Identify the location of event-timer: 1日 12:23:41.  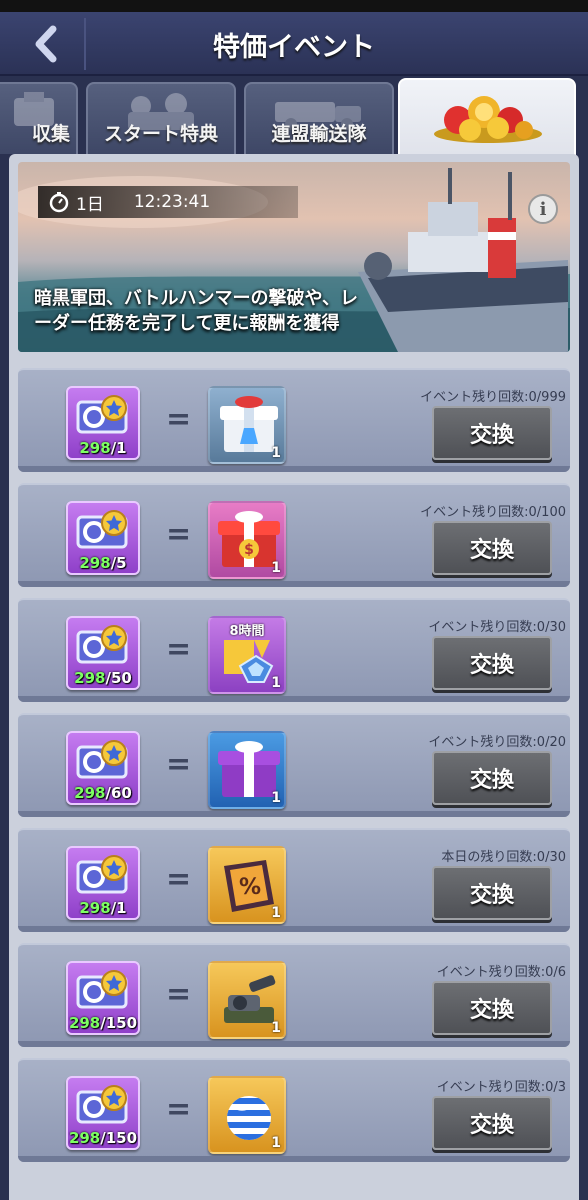
(168, 202).